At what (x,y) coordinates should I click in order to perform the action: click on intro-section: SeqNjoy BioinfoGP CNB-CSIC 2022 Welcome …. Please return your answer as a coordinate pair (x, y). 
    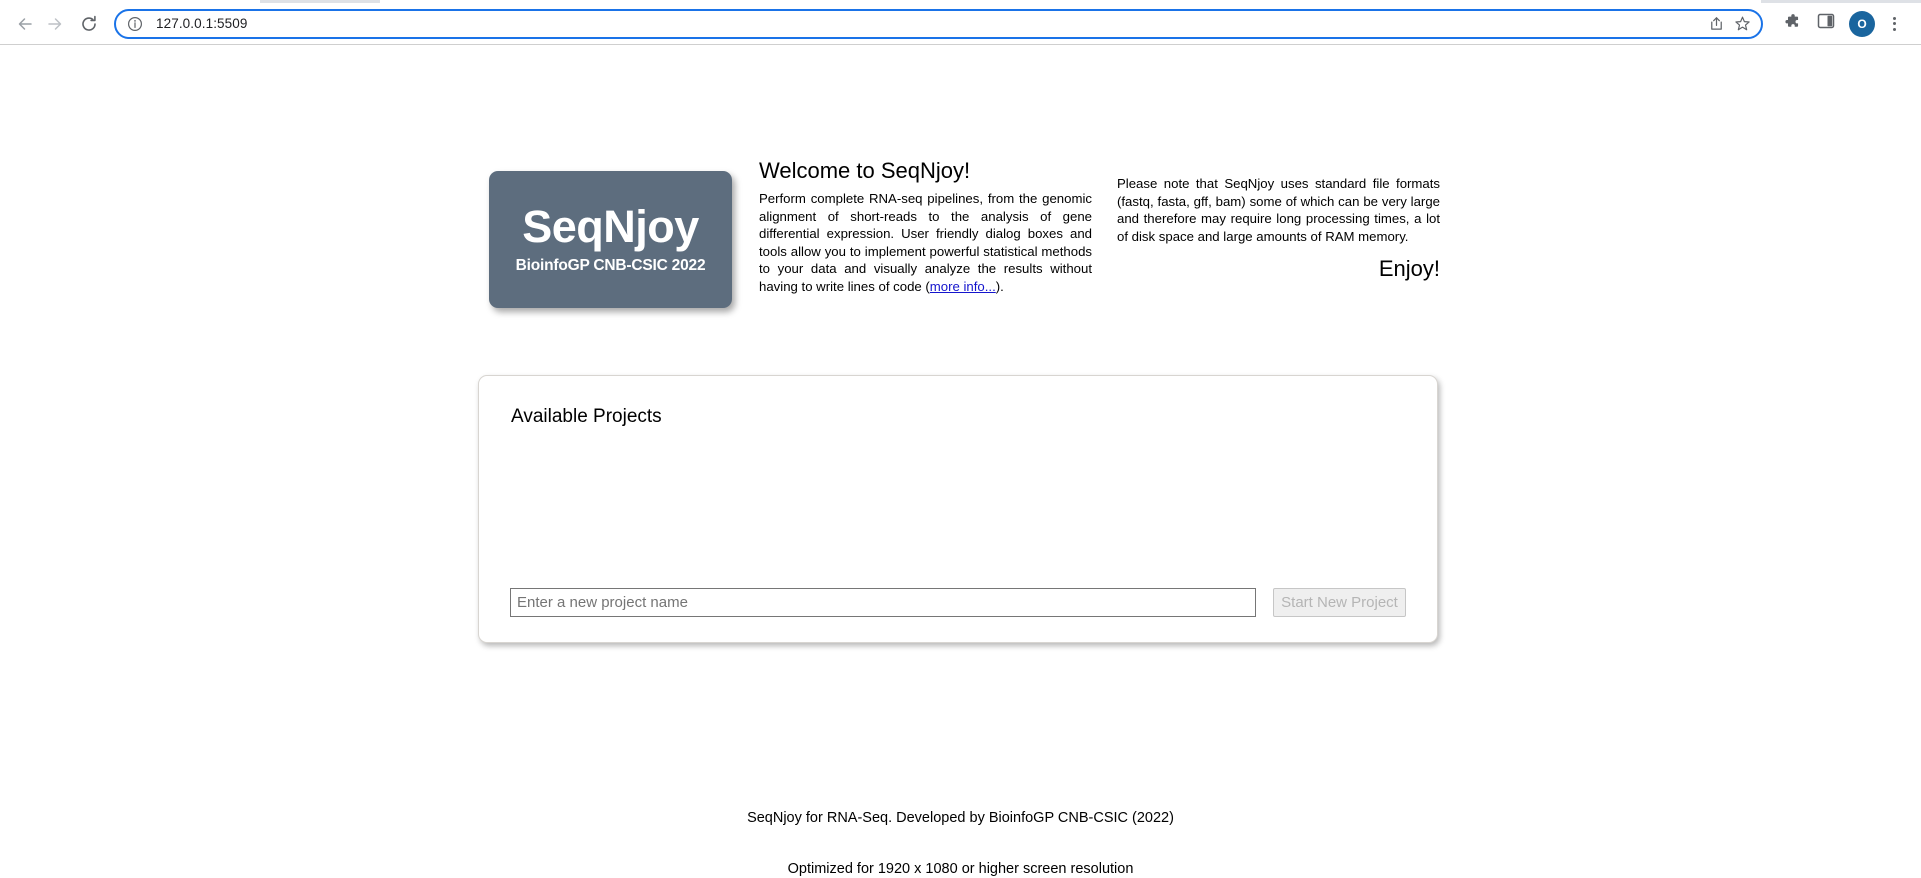
    Looking at the image, I should click on (964, 233).